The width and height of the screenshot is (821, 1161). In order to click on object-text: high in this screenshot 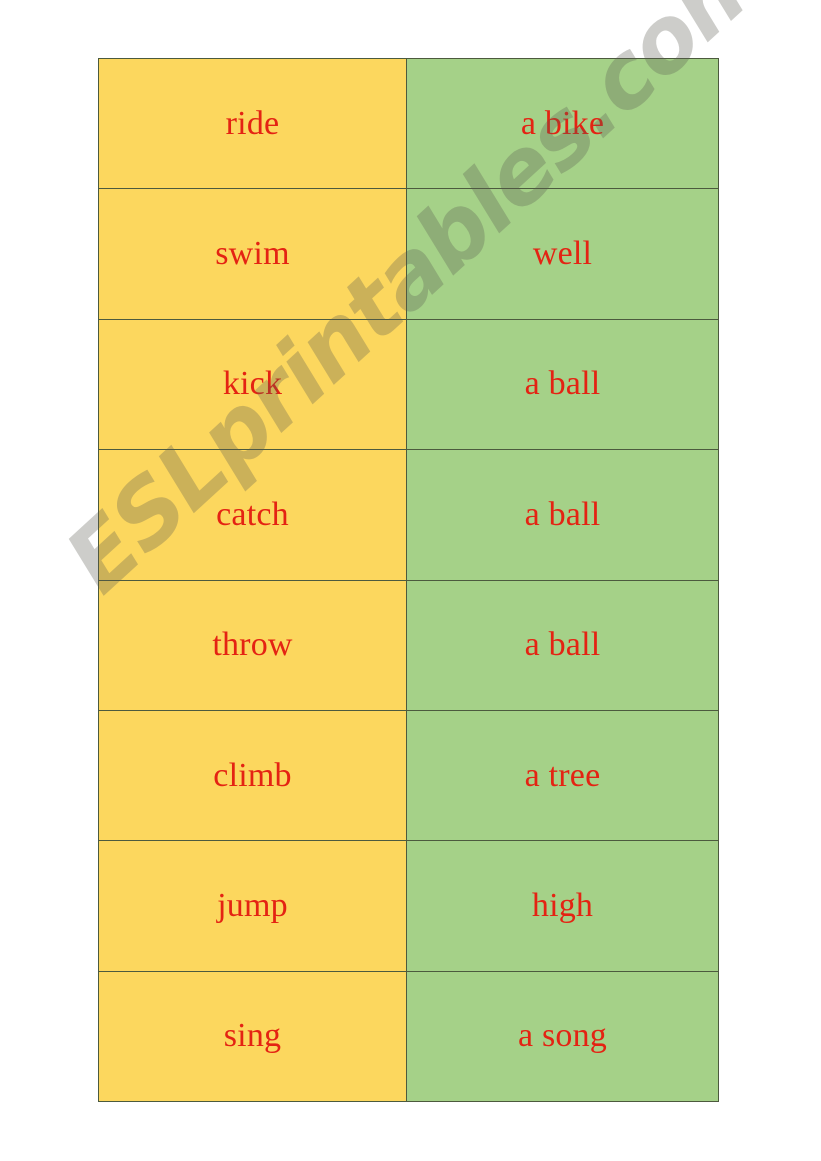, I will do `click(562, 906)`.